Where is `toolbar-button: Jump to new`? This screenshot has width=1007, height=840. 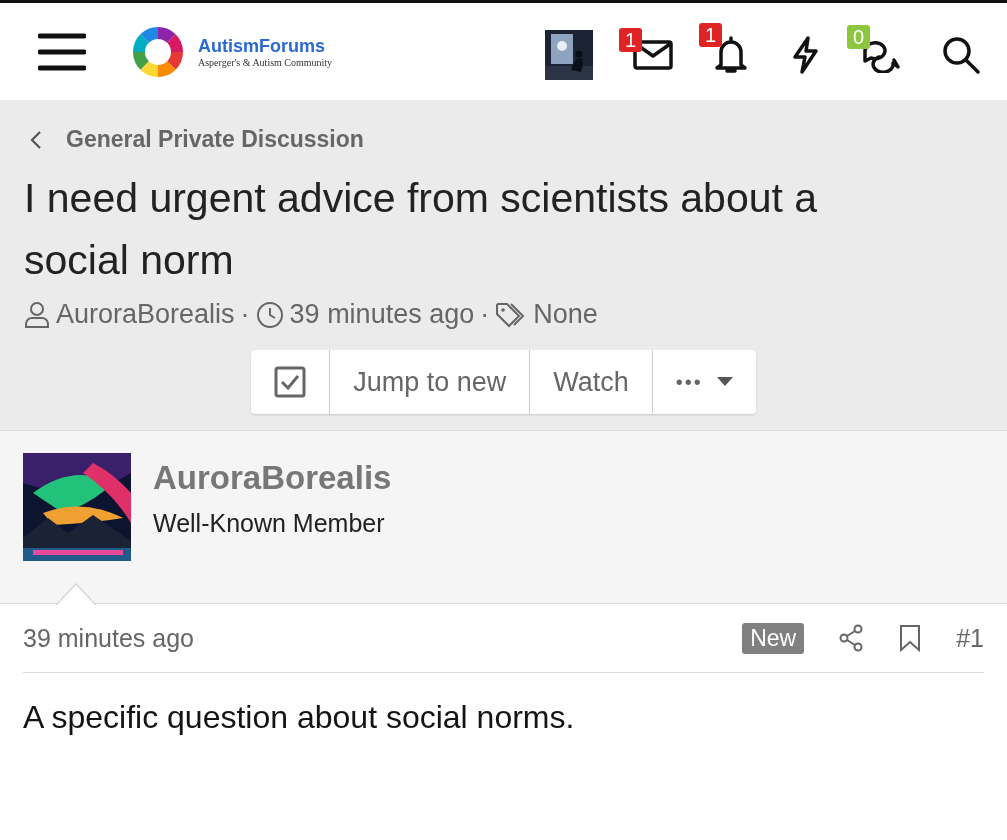 toolbar-button: Jump to new is located at coordinates (430, 382).